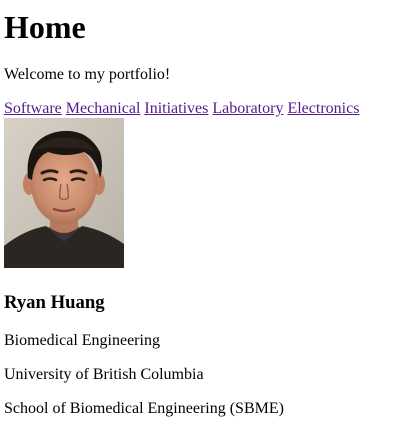 This screenshot has width=404, height=427. What do you see at coordinates (176, 108) in the screenshot?
I see `nav-link-initiatives: Initiatives` at bounding box center [176, 108].